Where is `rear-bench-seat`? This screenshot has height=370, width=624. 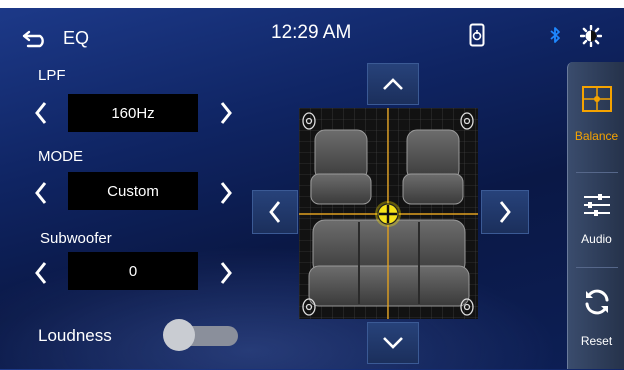 rear-bench-seat is located at coordinates (389, 263).